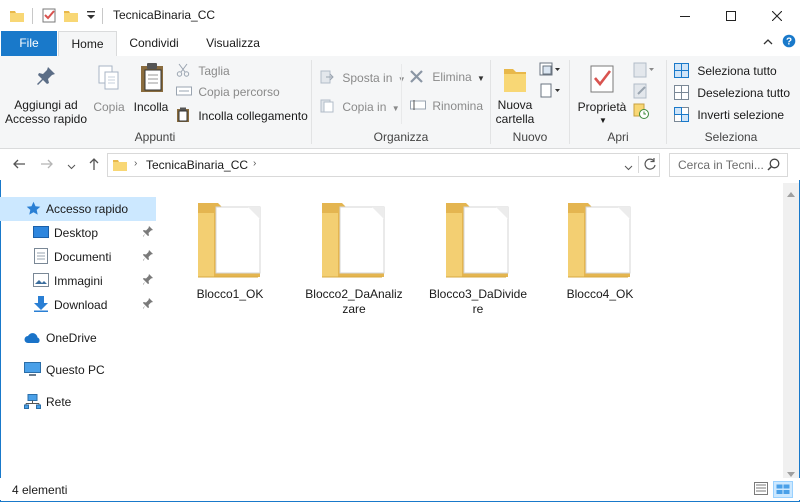 This screenshot has width=800, height=502. I want to click on pin-label-line1: Aggiungi ad, so click(46, 105).